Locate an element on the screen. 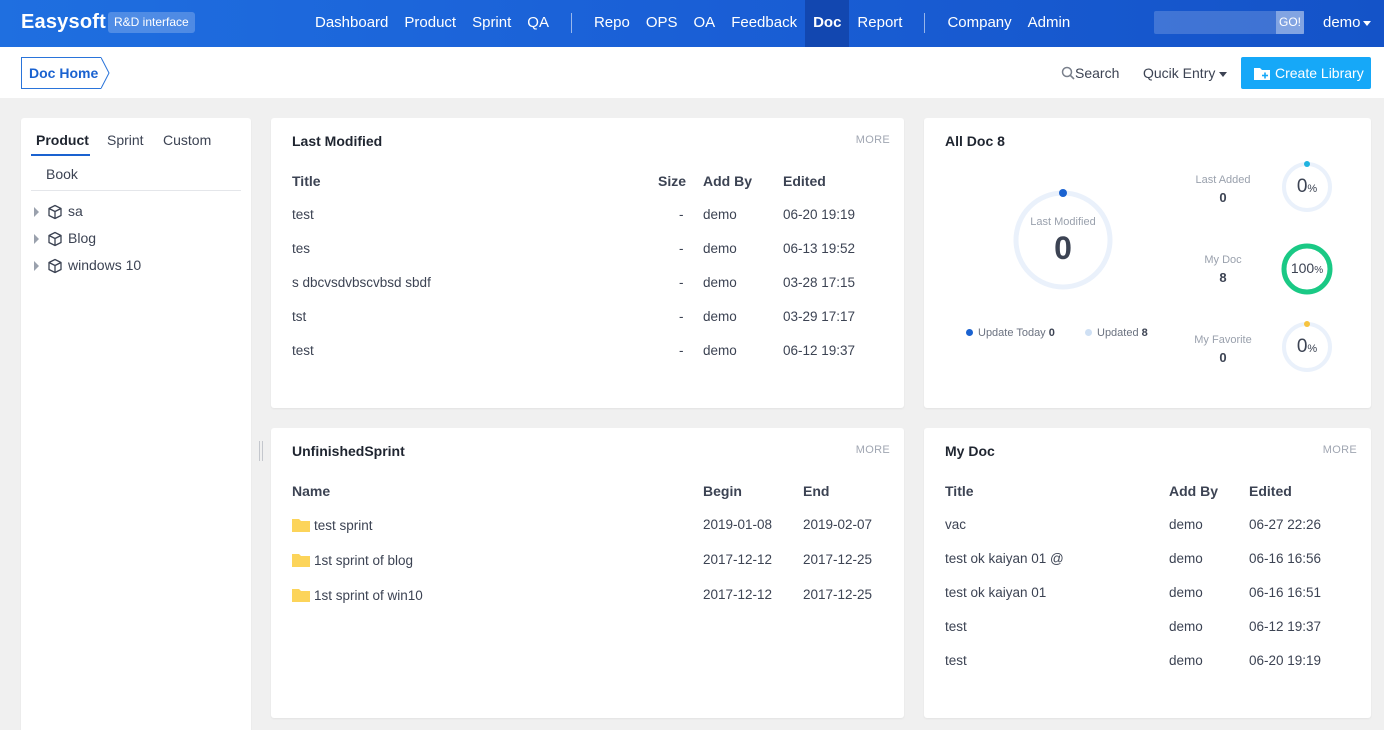  doc-edited: 06-13 19:52 is located at coordinates (819, 248).